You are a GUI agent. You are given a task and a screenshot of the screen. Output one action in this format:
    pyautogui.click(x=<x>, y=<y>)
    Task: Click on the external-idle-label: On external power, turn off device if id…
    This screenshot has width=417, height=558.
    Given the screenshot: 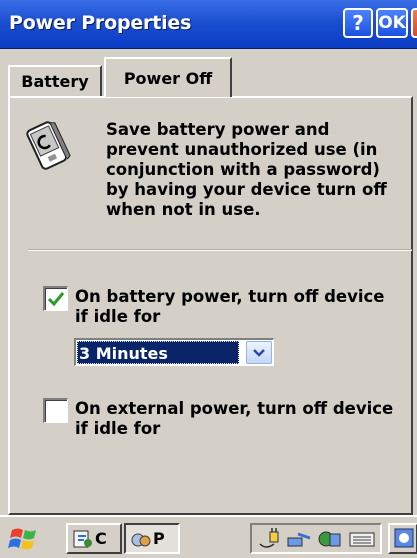 What is the action you would take?
    pyautogui.click(x=235, y=419)
    